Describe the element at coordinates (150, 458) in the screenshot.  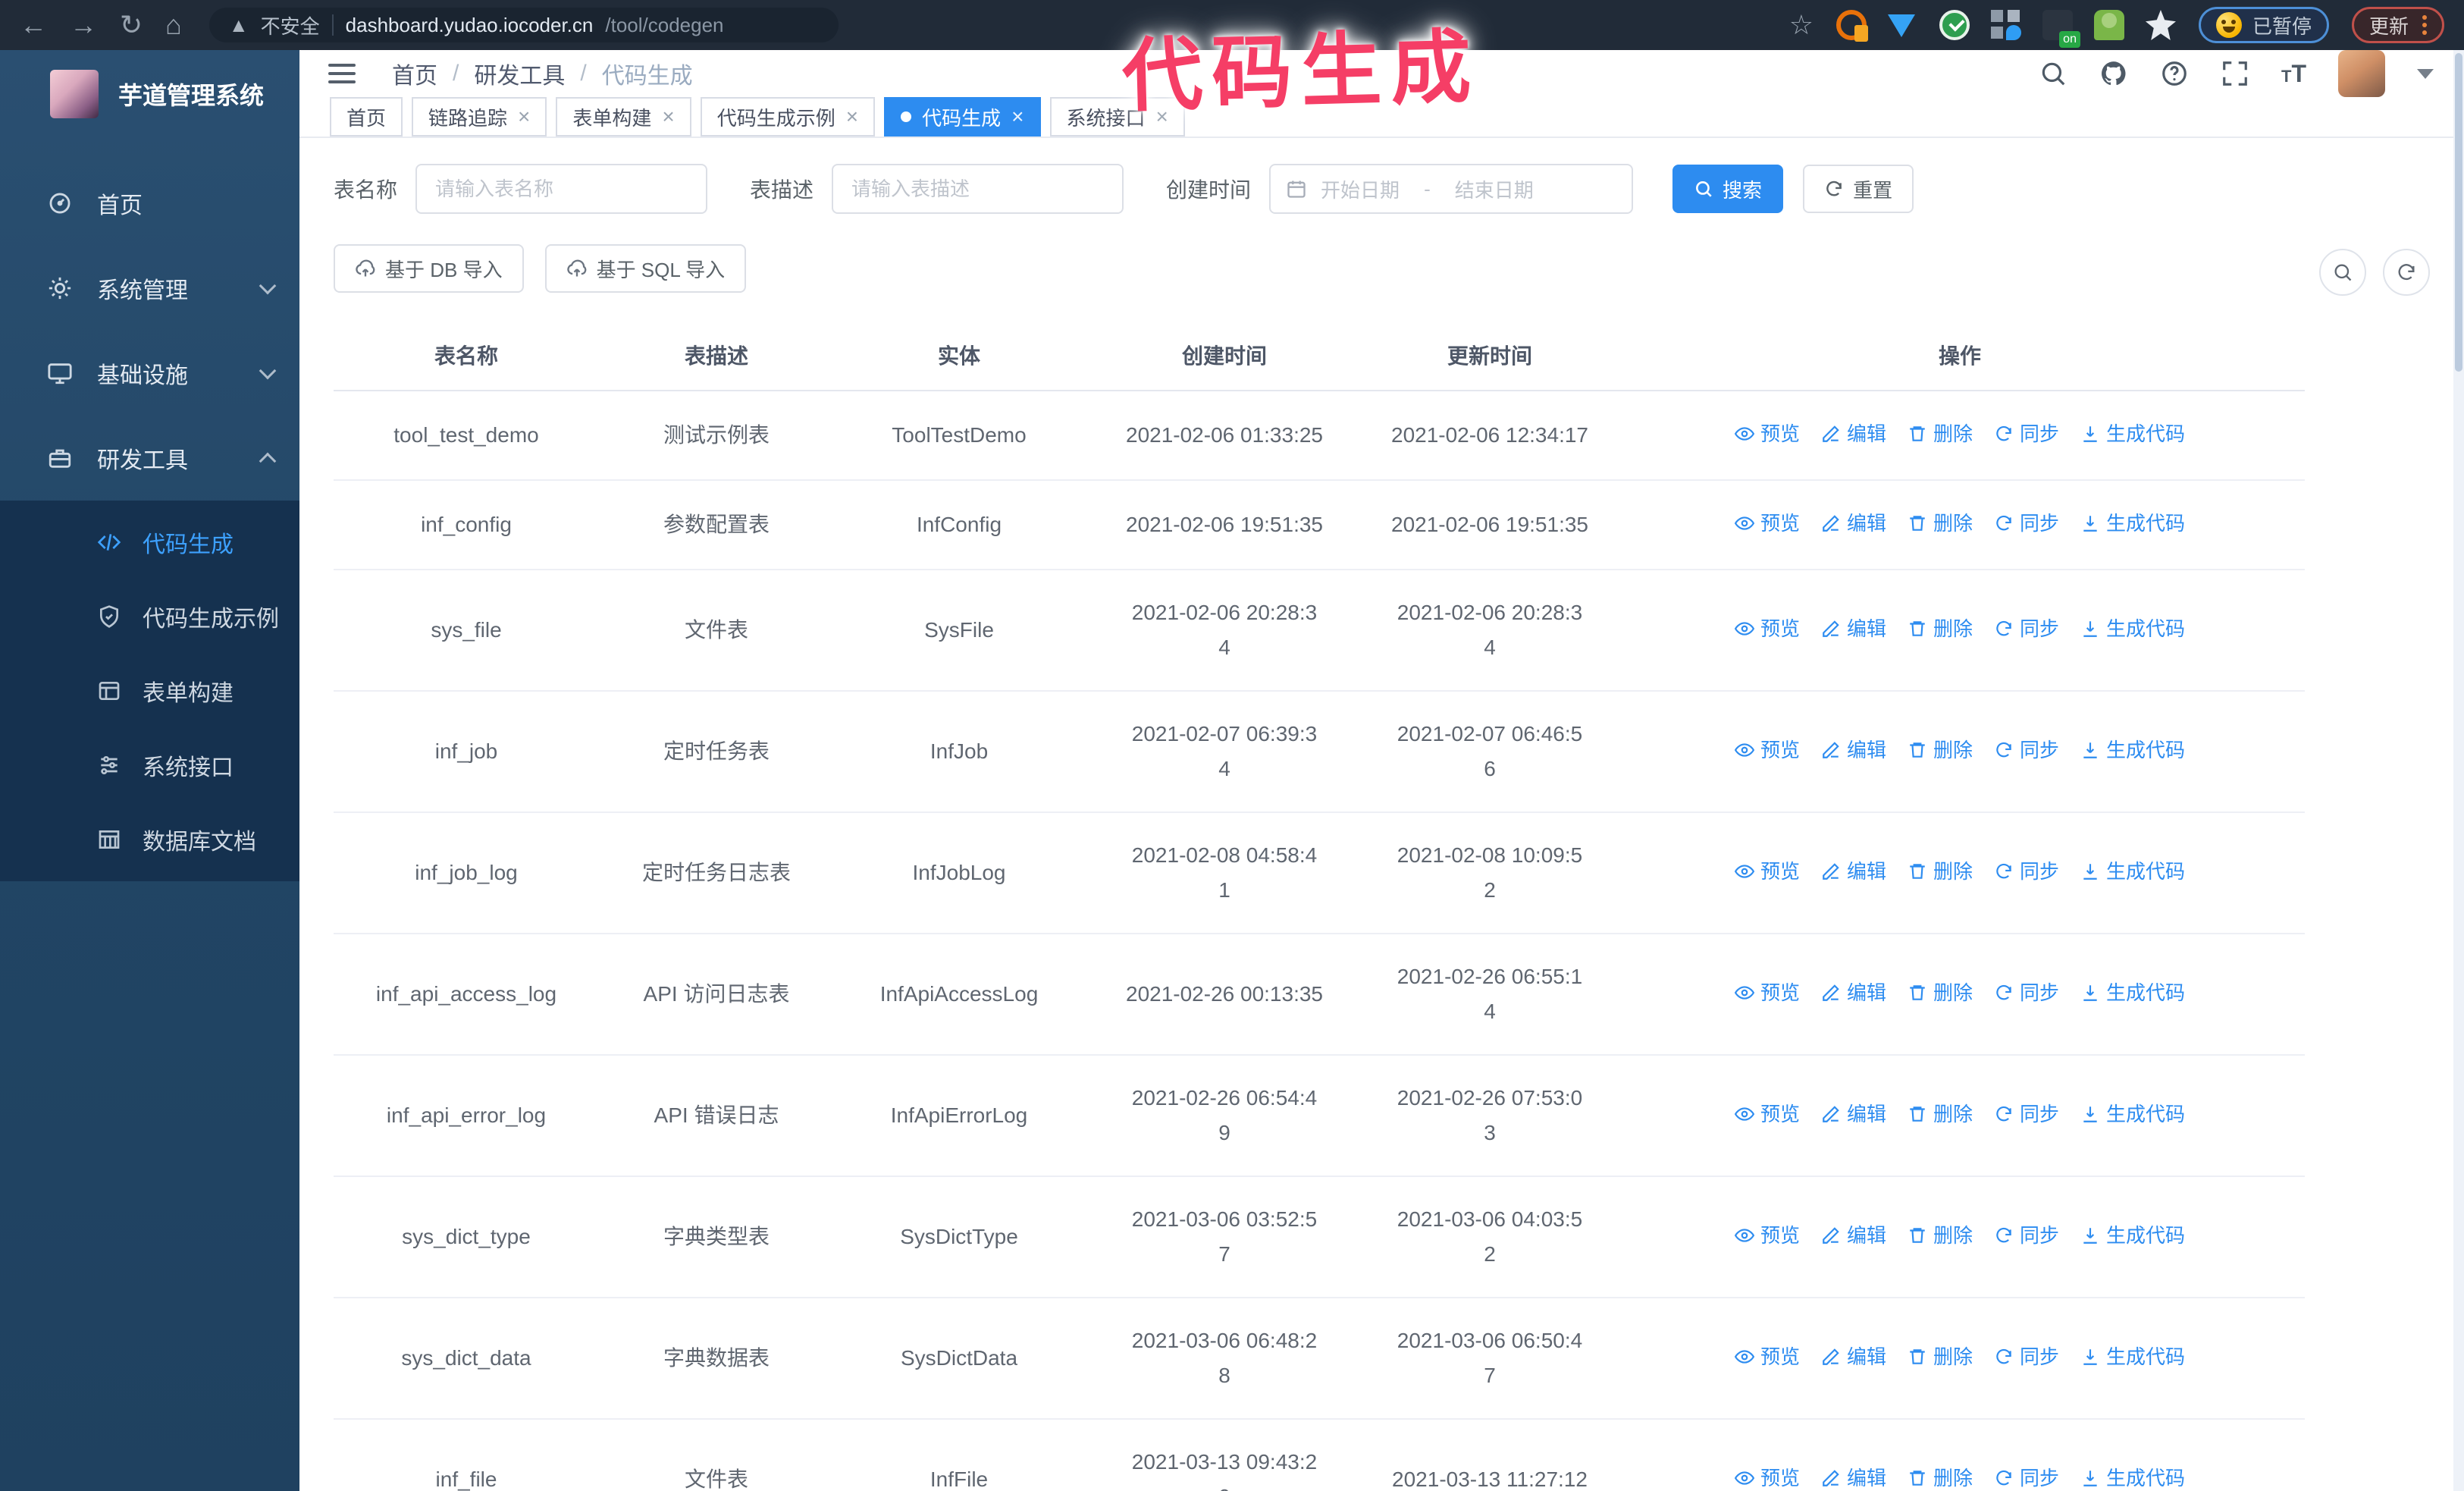
I see `sidebar-item-devtools: 研发工具` at that location.